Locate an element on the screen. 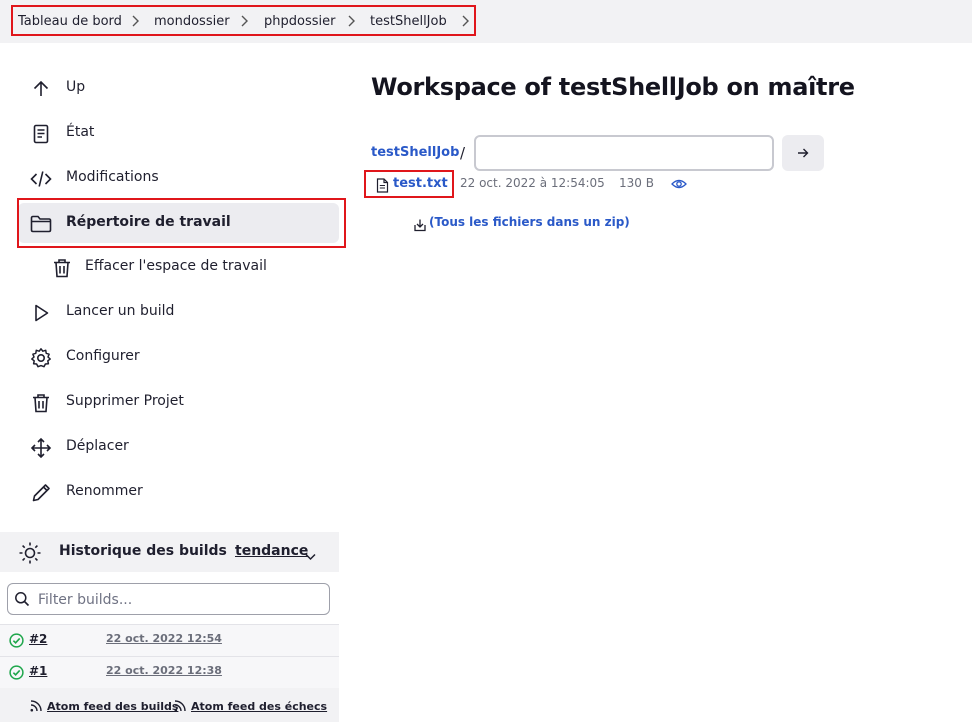 This screenshot has width=972, height=722. sidebar-item-label: Up is located at coordinates (76, 87).